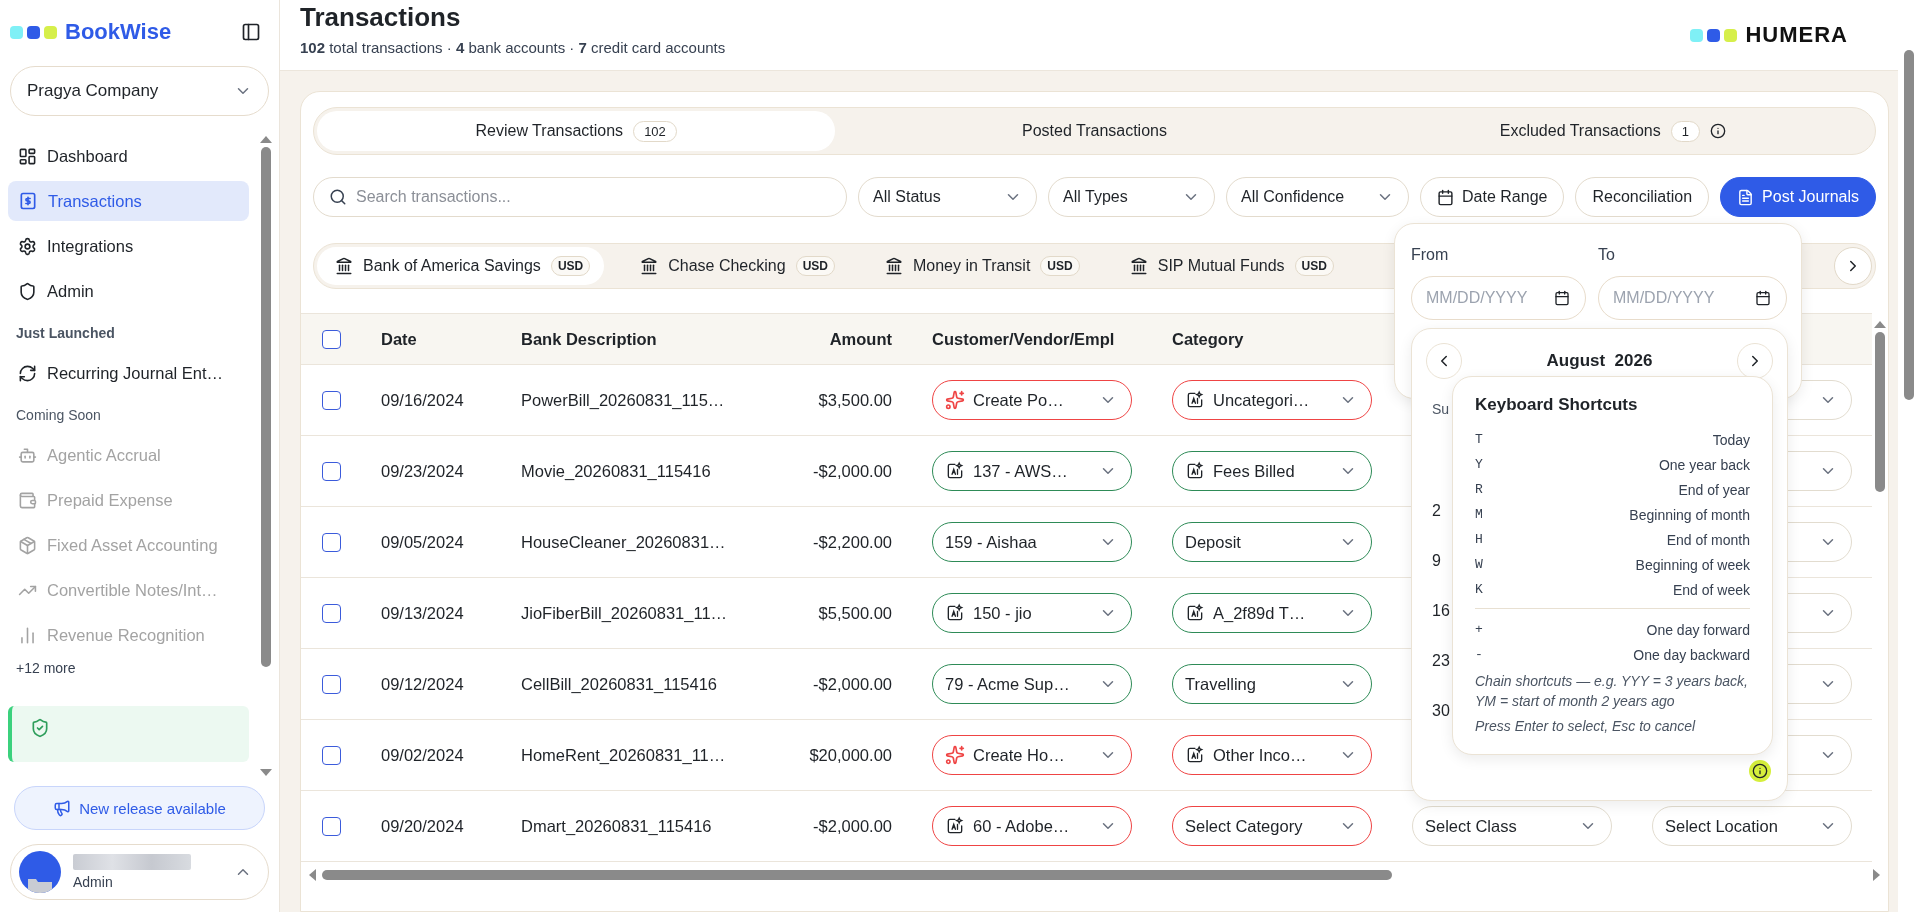 The height and width of the screenshot is (912, 1920). Describe the element at coordinates (1032, 613) in the screenshot. I see `customer-select: 150 - jio` at that location.